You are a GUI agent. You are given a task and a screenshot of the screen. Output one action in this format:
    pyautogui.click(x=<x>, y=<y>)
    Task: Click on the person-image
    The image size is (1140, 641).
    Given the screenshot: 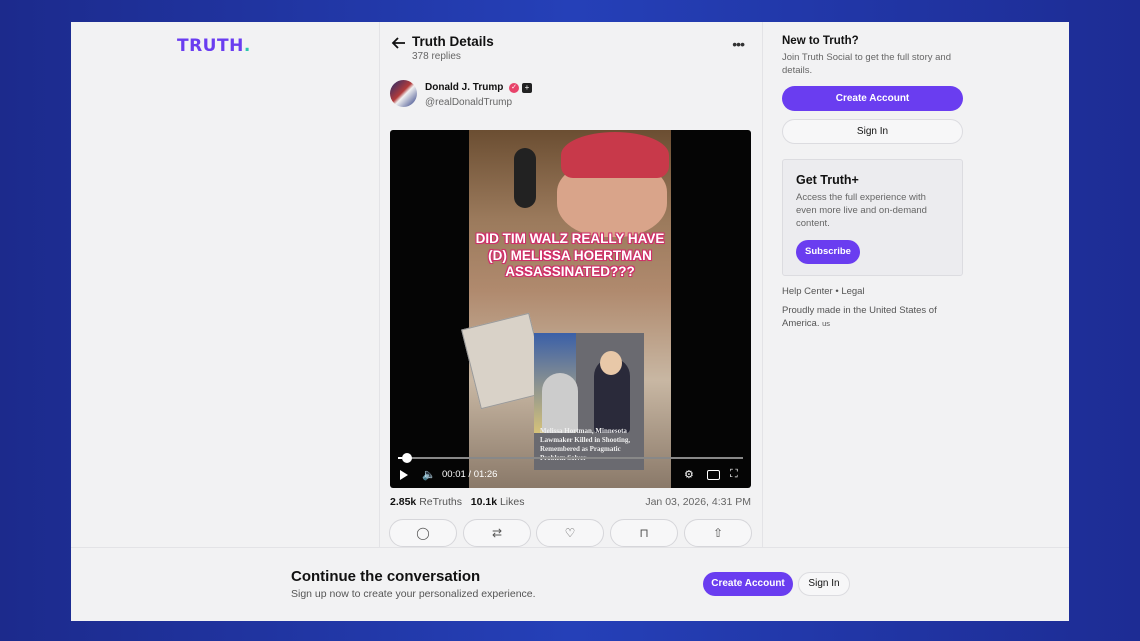 What is the action you would take?
    pyautogui.click(x=560, y=403)
    